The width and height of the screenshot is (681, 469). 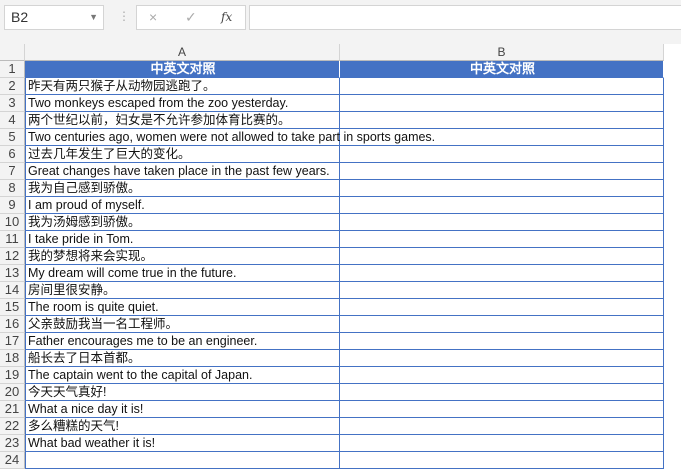 I want to click on column-header-b: B, so click(x=502, y=52).